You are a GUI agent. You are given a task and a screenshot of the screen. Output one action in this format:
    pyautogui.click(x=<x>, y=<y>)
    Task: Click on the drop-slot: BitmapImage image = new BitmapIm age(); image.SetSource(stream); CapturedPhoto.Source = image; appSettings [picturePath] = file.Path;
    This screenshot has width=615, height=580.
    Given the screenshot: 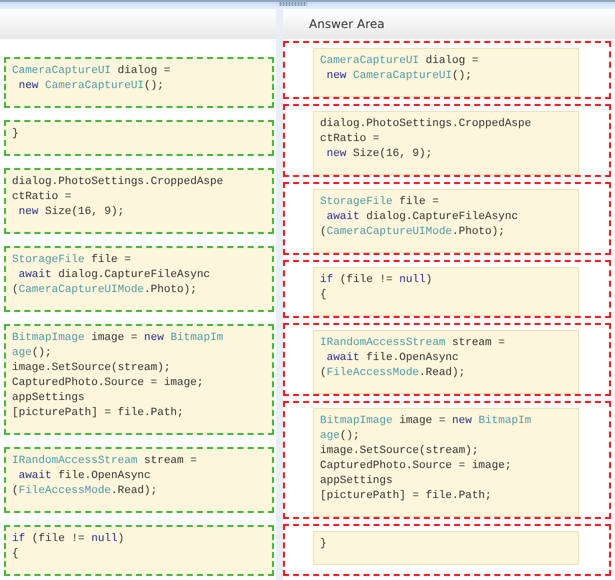 What is the action you would take?
    pyautogui.click(x=447, y=460)
    